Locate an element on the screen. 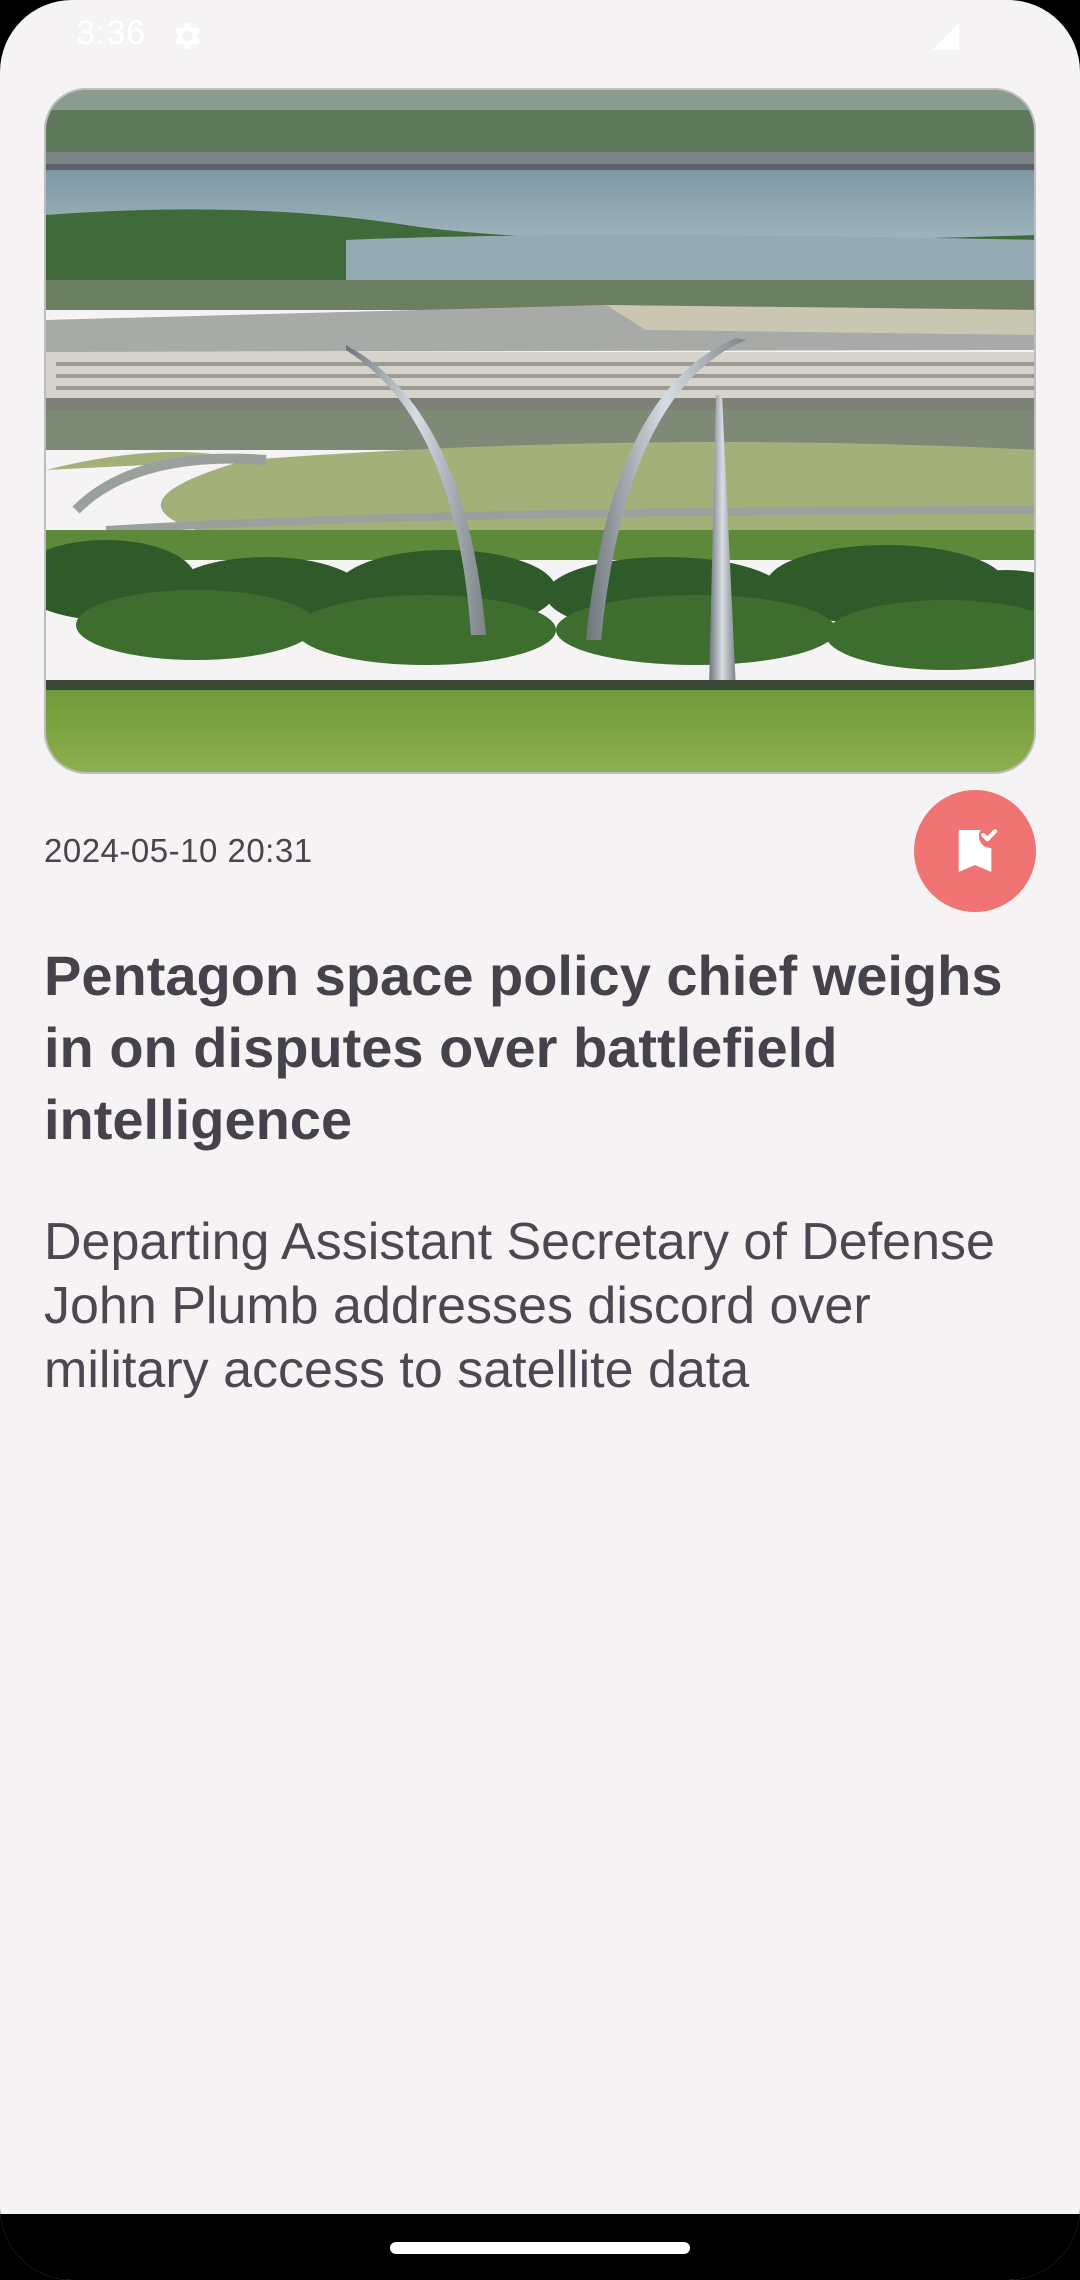  status-bar: 3:36 is located at coordinates (540, 36).